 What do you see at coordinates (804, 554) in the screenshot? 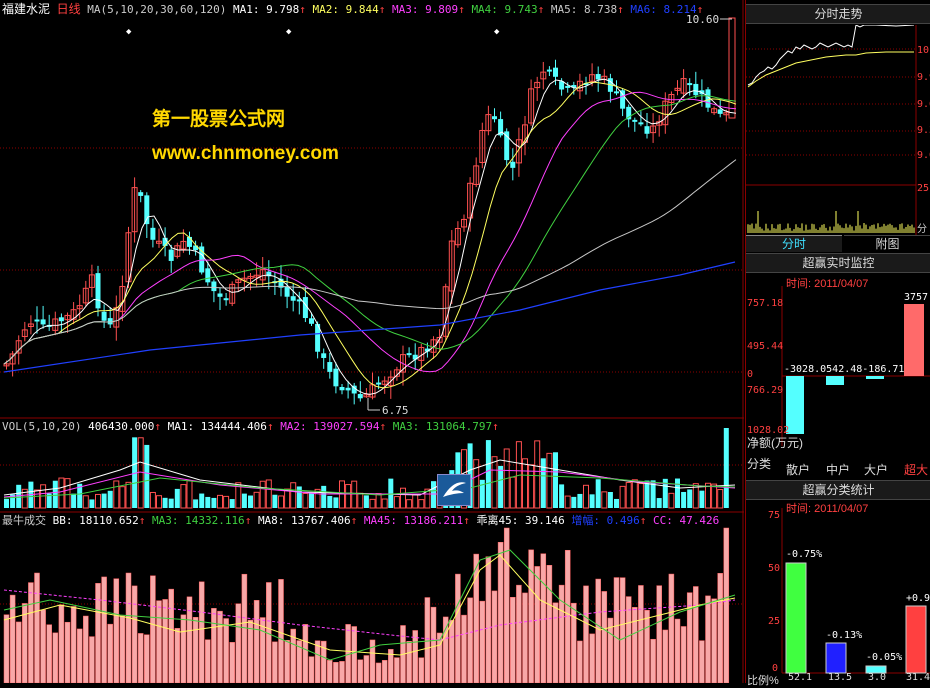
I see `classify-pct-retail: -0.75%` at bounding box center [804, 554].